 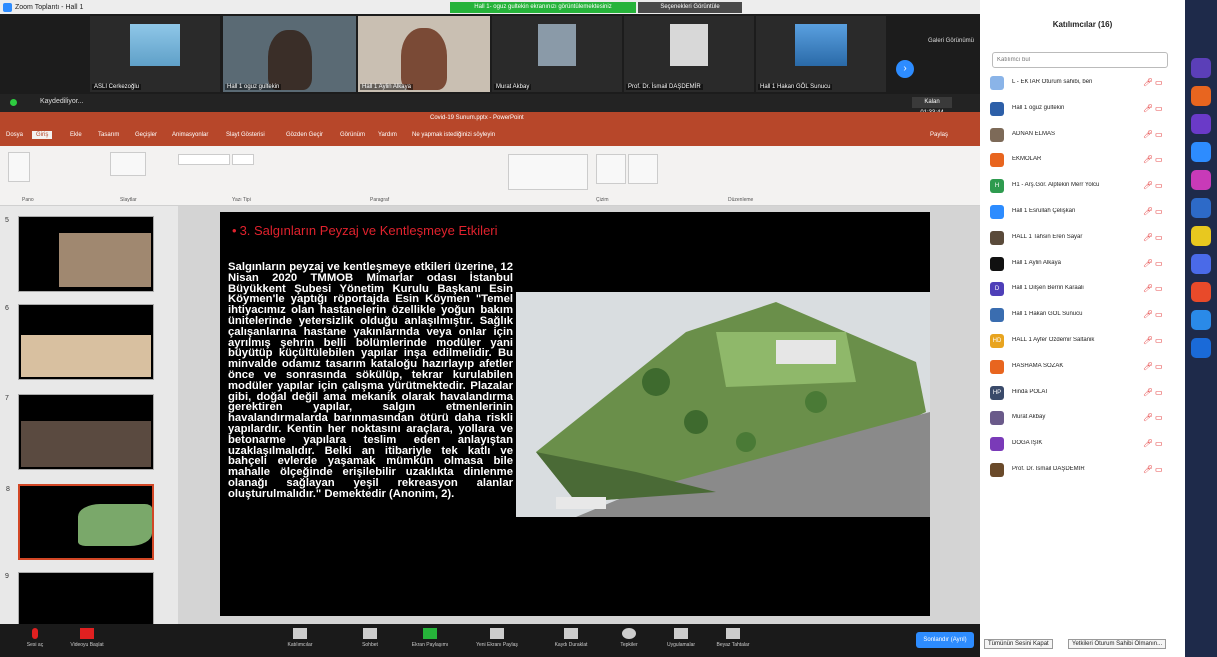 What do you see at coordinates (1085, 315) in the screenshot?
I see `participant-row: Hall 1 Hakan GÖL Sunucu 🎤︎ ▭` at bounding box center [1085, 315].